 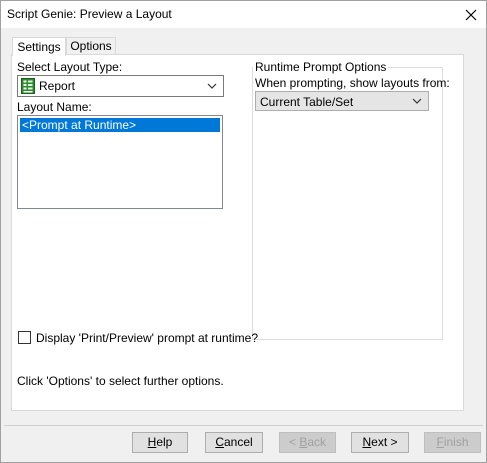 I want to click on layout-name-label: Layout Name:, so click(x=54, y=107).